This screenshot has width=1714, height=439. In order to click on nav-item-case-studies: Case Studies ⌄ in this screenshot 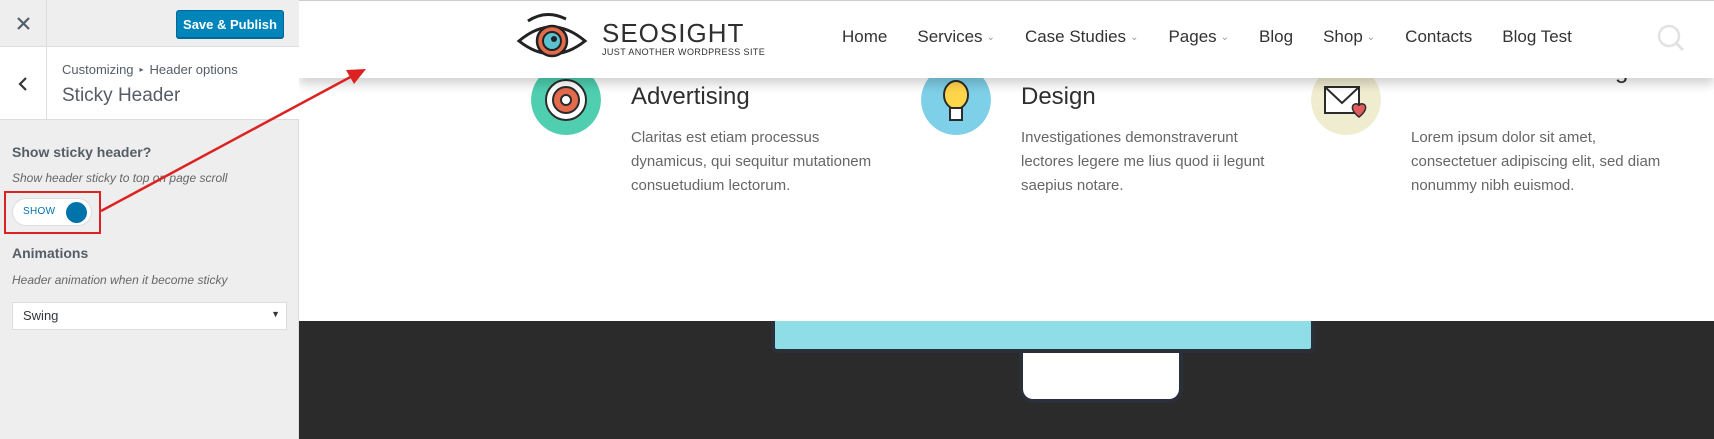, I will do `click(1082, 37)`.